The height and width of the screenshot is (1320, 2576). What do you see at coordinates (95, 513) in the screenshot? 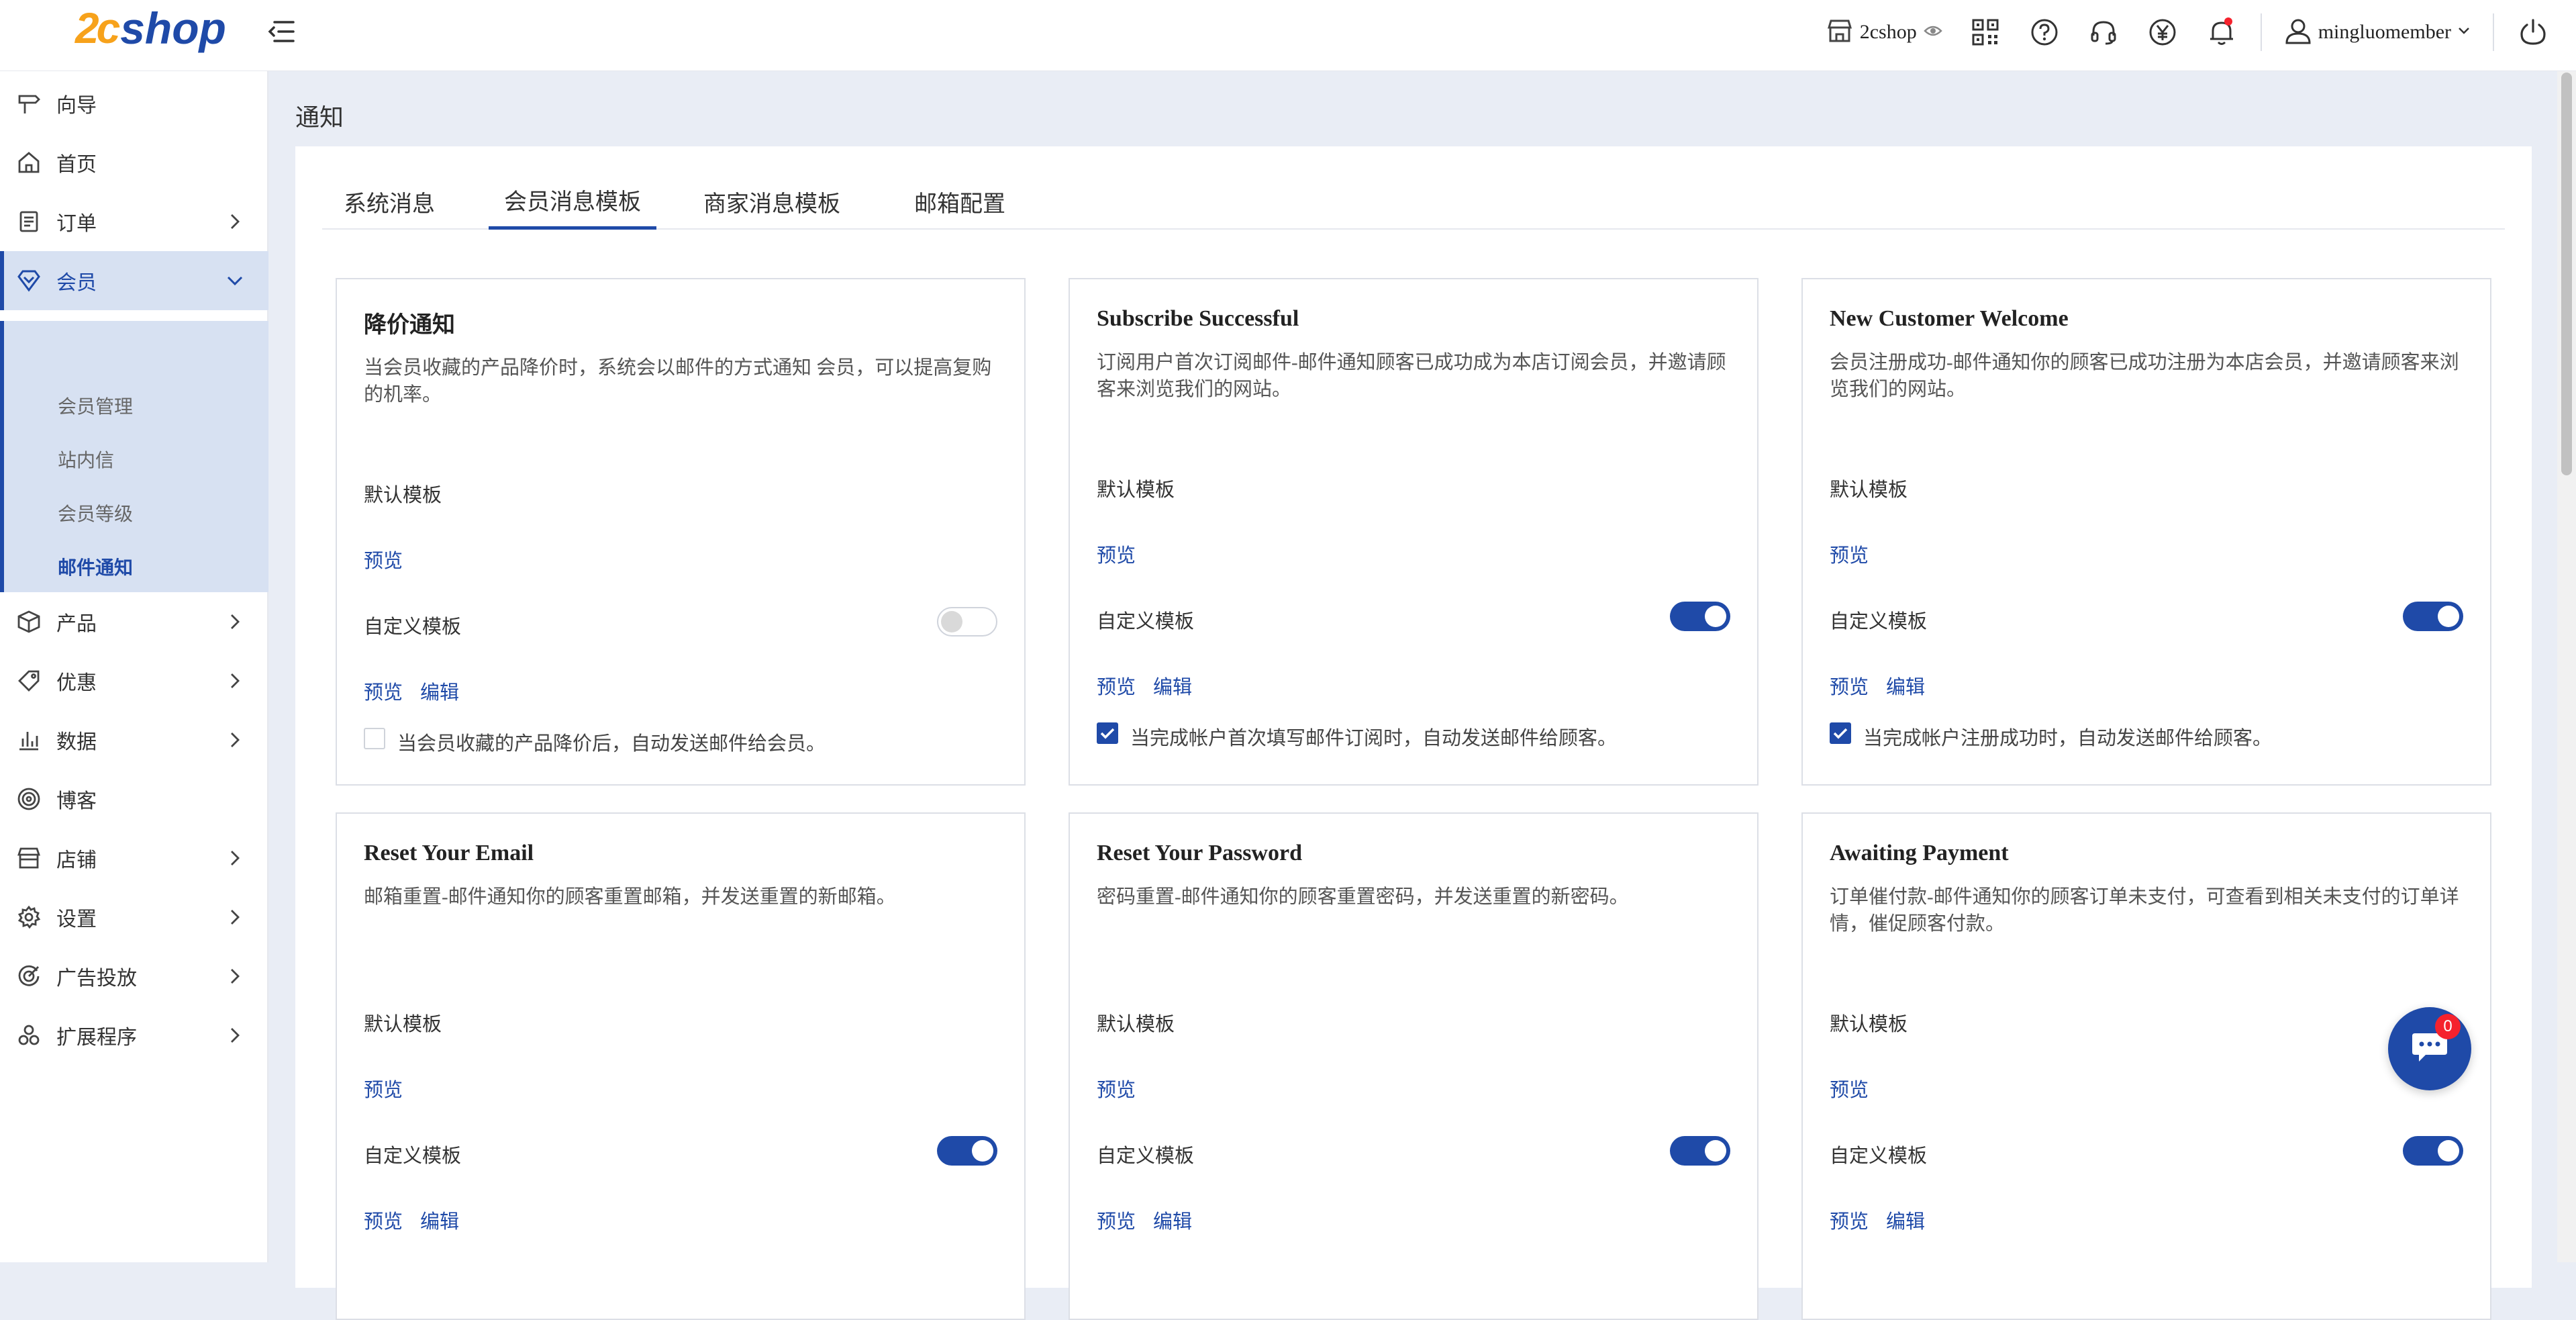
I see `sidebar-subitem-member-level: 会员等级` at bounding box center [95, 513].